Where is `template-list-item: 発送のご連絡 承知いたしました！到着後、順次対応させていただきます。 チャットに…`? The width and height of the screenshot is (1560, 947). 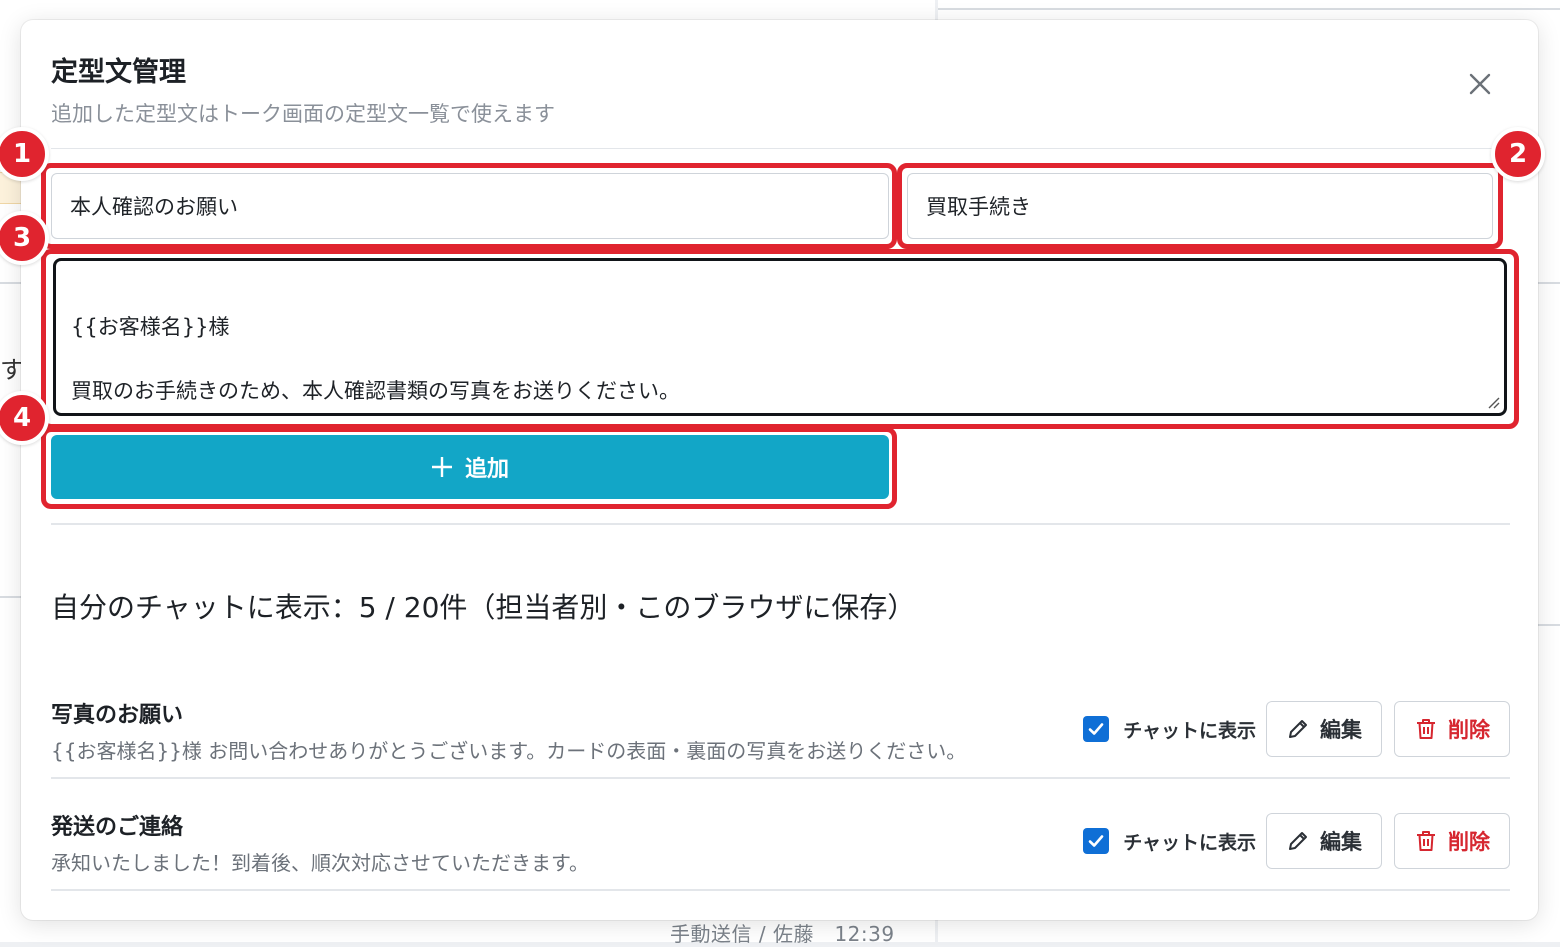 template-list-item: 発送のご連絡 承知いたしました！到着後、順次対応させていただきます。 チャットに… is located at coordinates (780, 836).